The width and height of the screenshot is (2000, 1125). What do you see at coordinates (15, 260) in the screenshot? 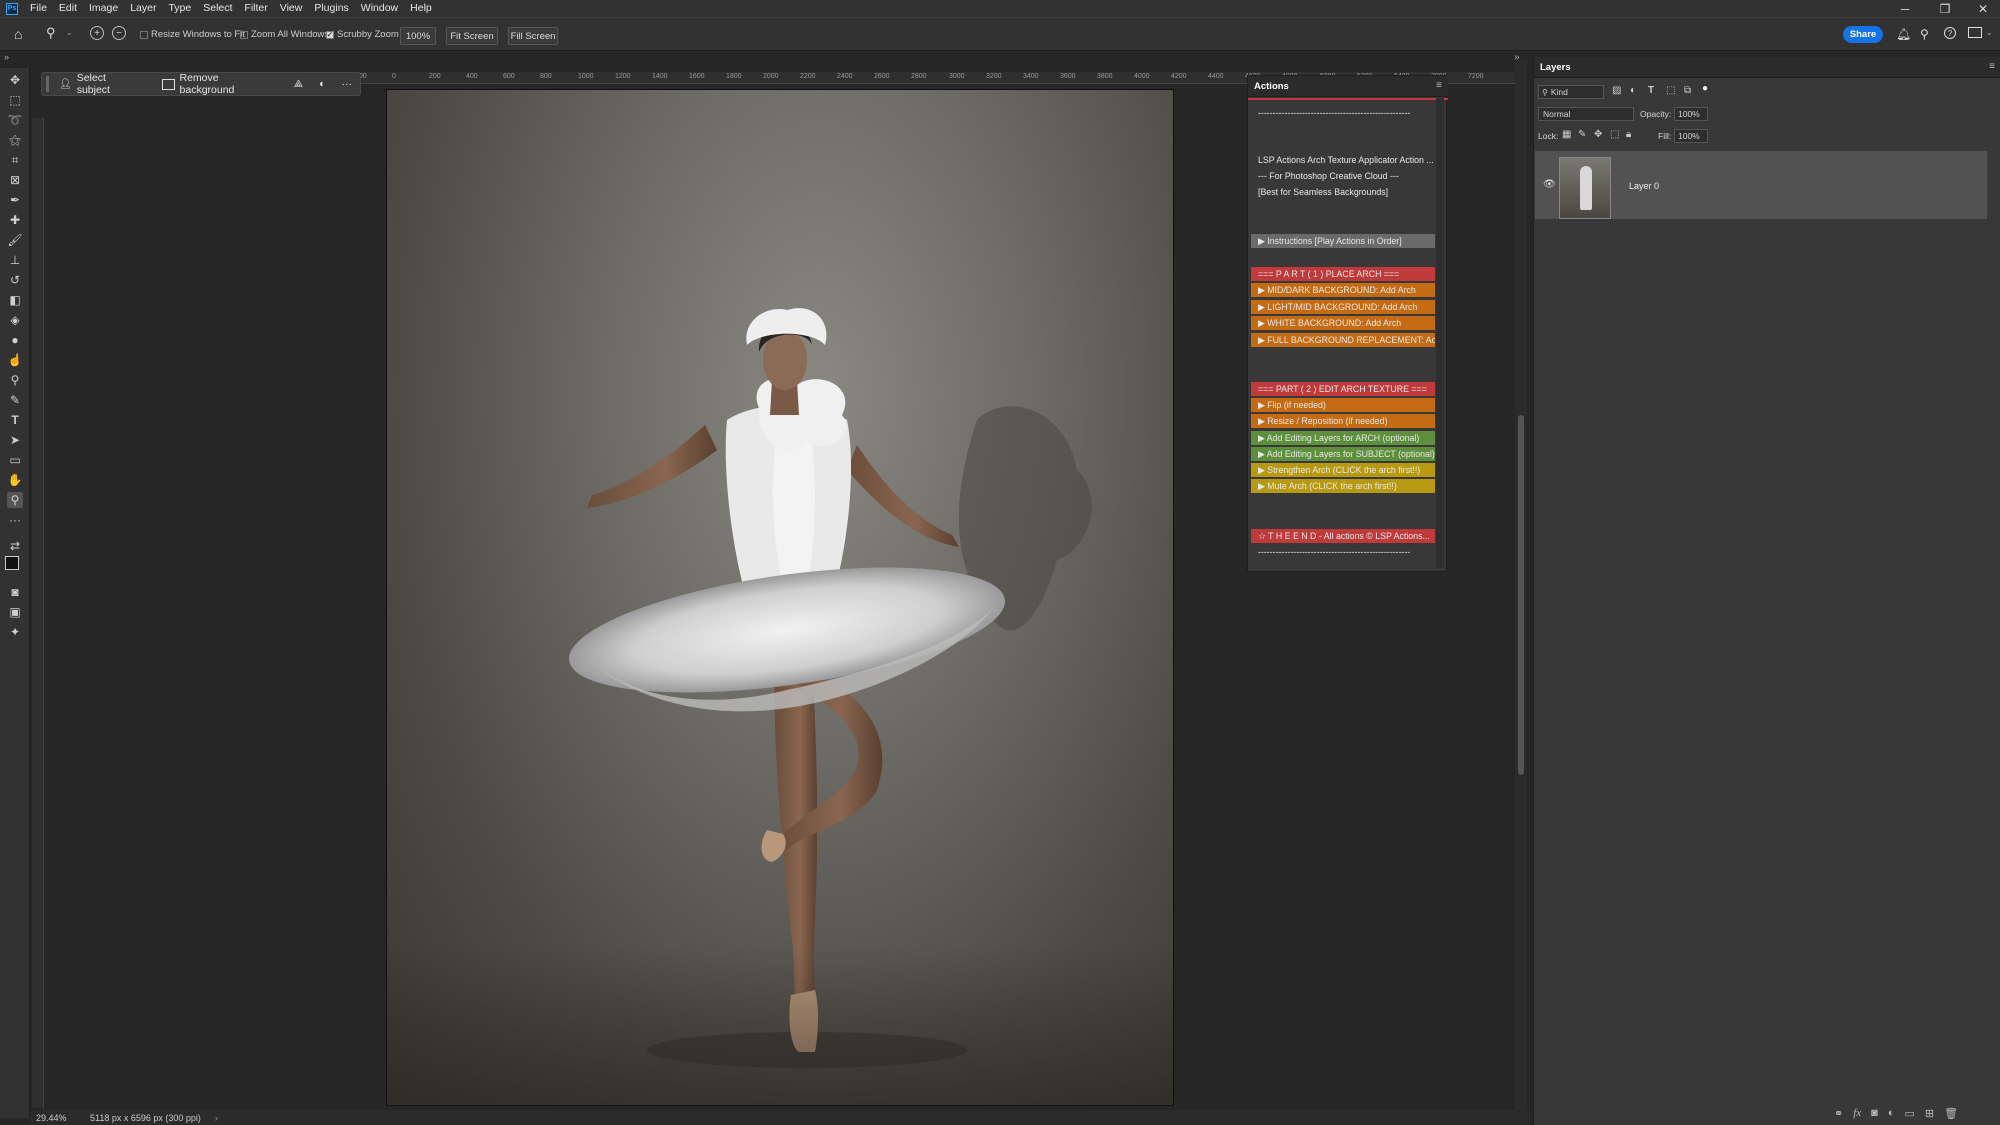
I see `clone-stamp-tool-icon: ⊥` at bounding box center [15, 260].